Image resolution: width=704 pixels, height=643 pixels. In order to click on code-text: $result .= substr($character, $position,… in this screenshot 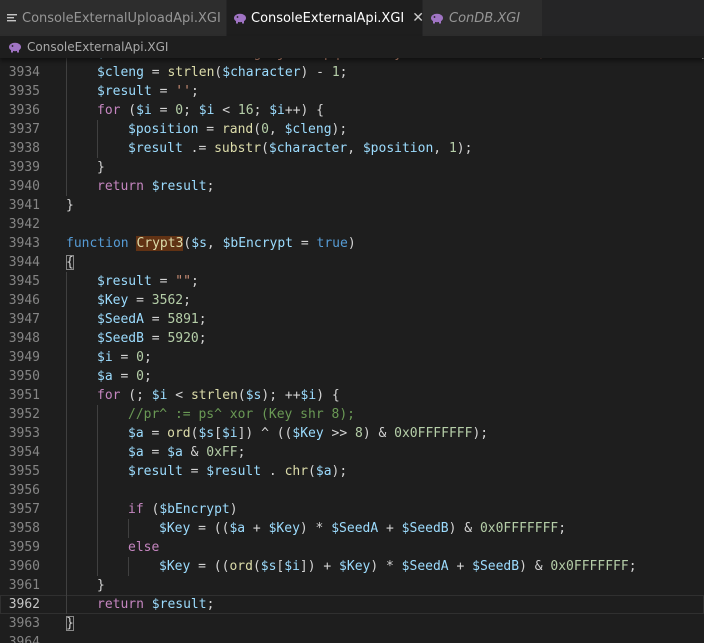, I will do `click(300, 148)`.